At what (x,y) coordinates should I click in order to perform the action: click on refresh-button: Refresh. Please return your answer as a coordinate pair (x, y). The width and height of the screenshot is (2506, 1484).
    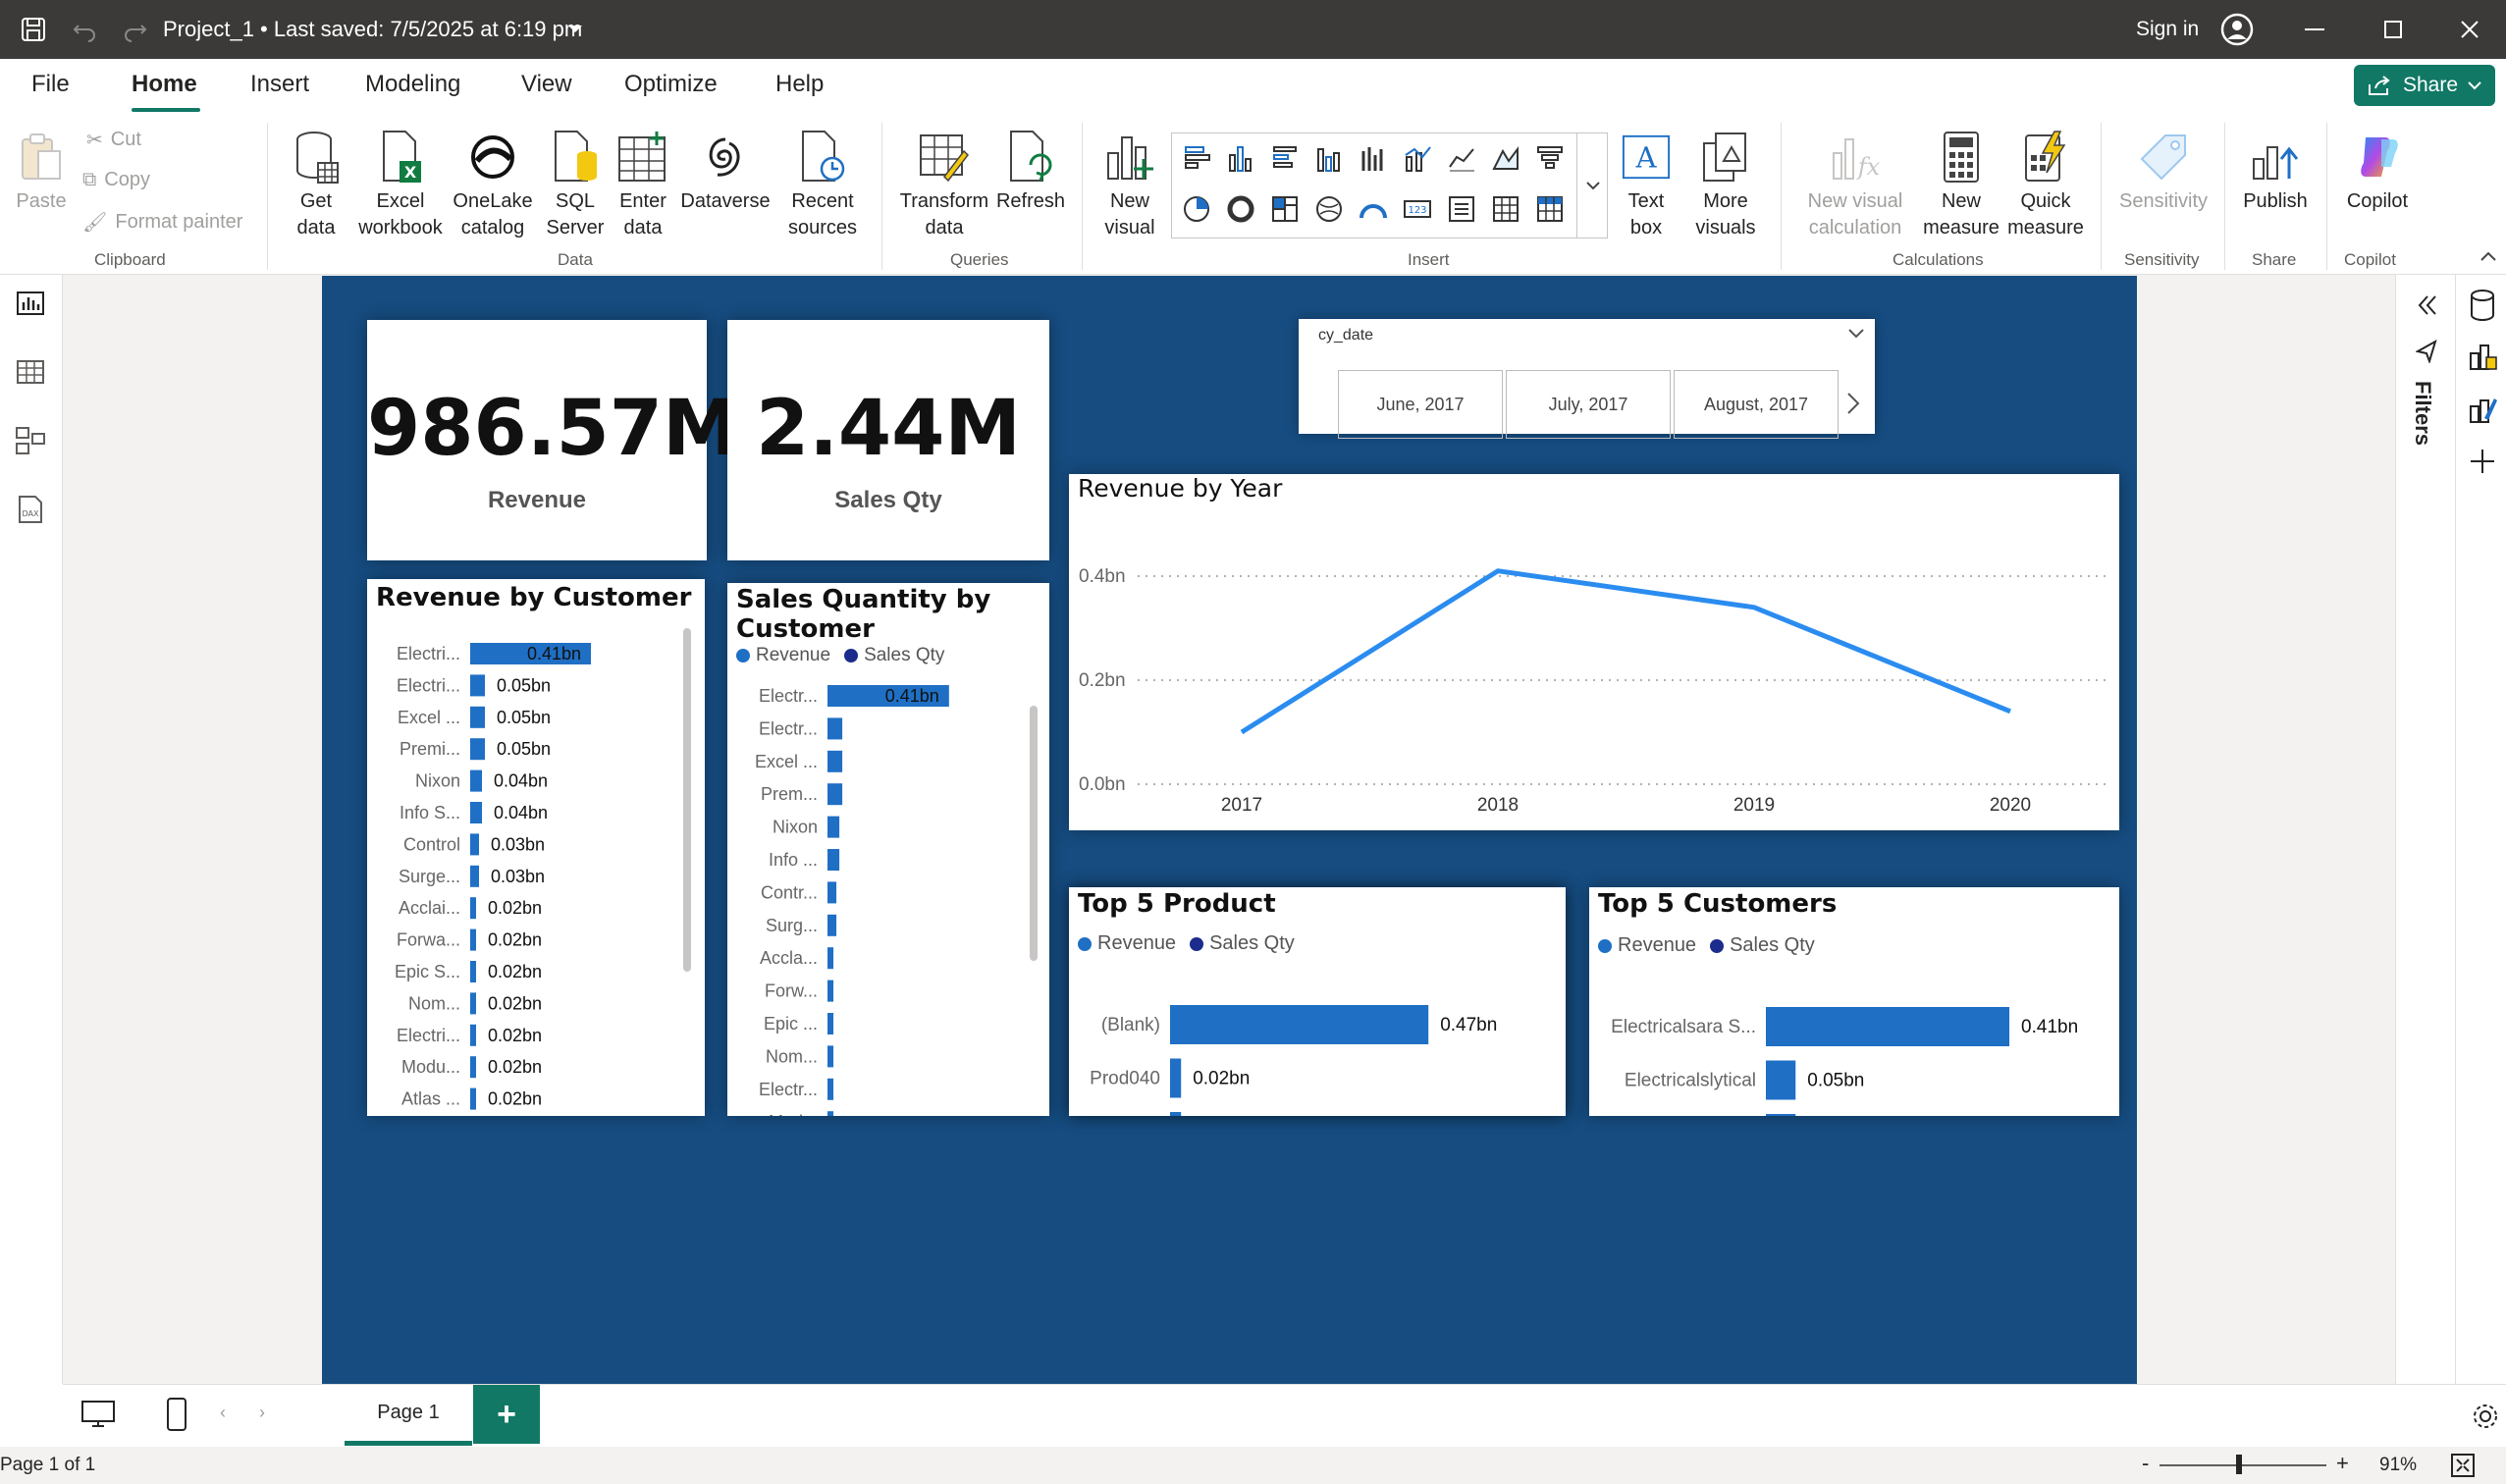
    Looking at the image, I should click on (1030, 172).